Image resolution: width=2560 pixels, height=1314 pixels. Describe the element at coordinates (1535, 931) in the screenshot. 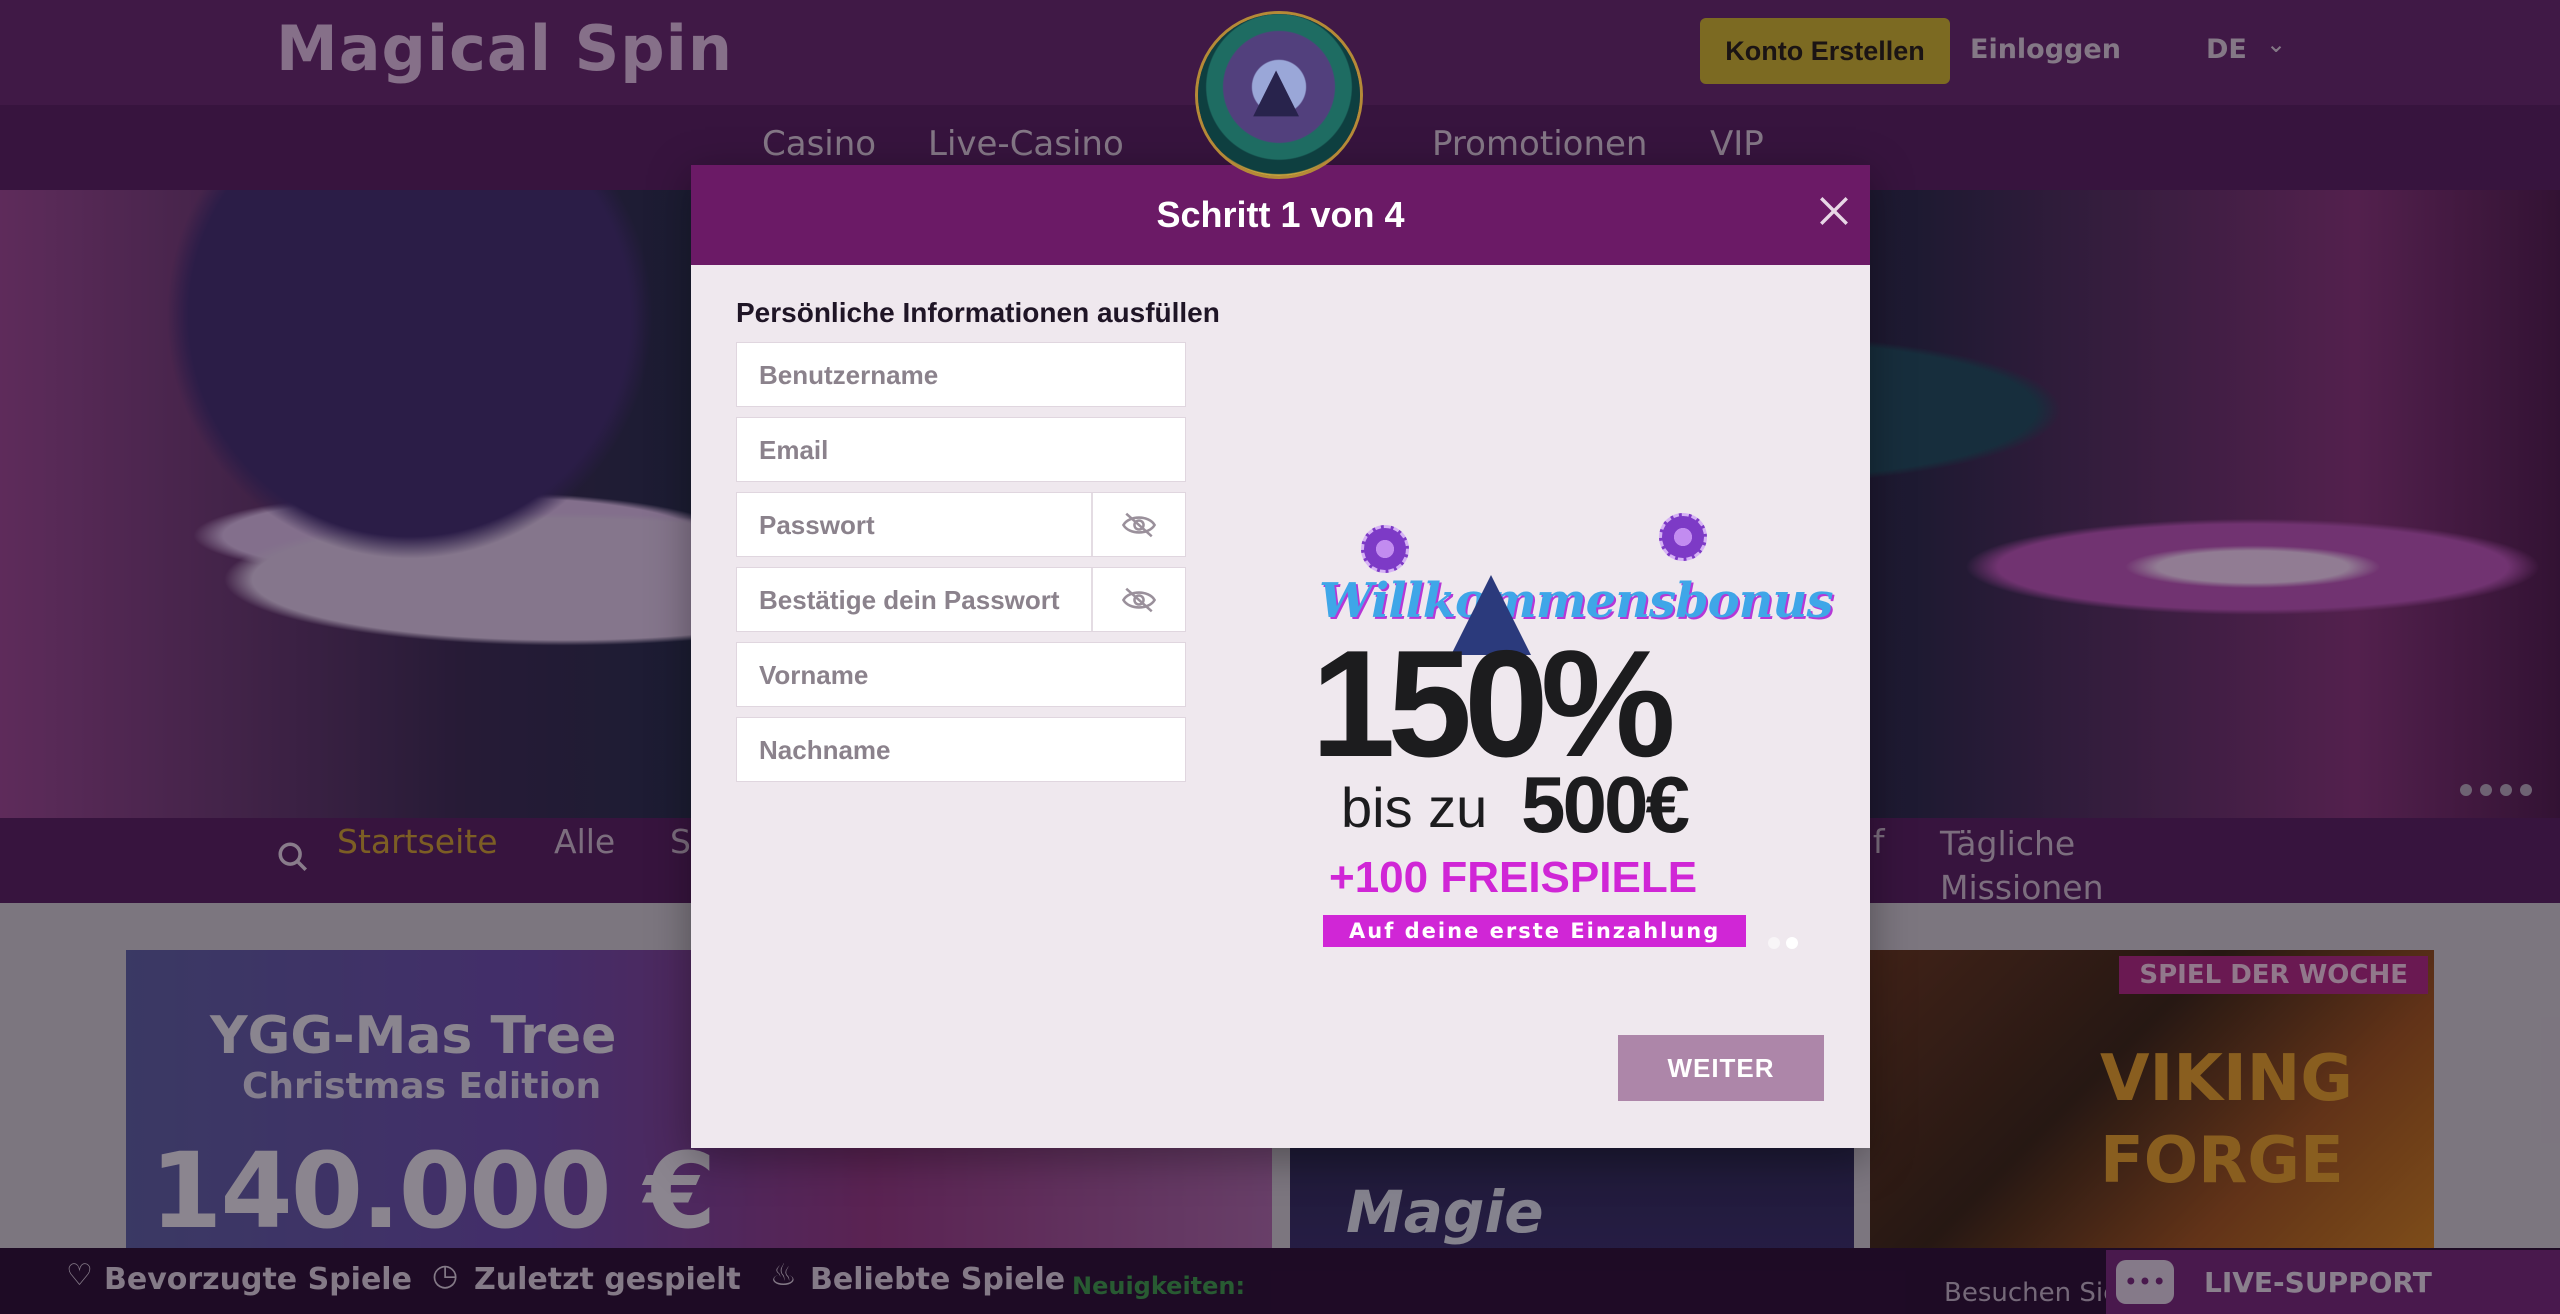

I see `promo-deposit-note: Auf deine erste Einzahlung` at that location.